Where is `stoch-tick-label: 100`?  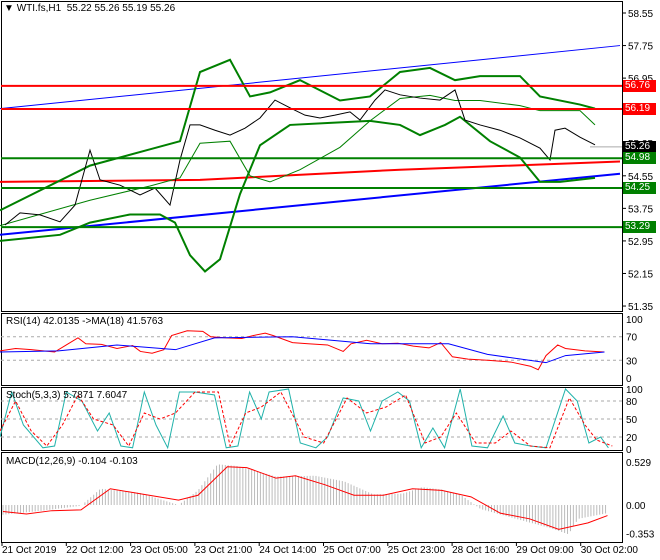
stoch-tick-label: 100 is located at coordinates (634, 390).